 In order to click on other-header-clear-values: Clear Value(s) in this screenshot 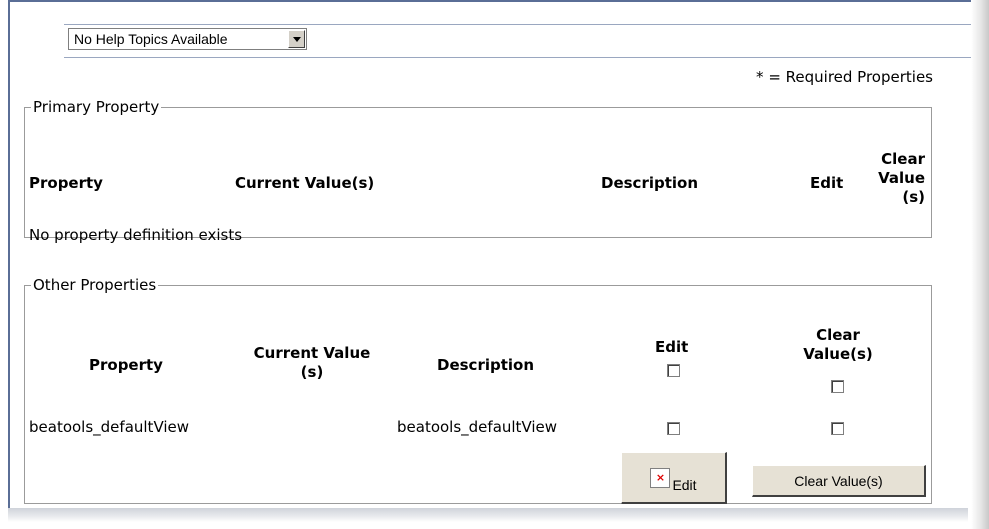, I will do `click(838, 344)`.